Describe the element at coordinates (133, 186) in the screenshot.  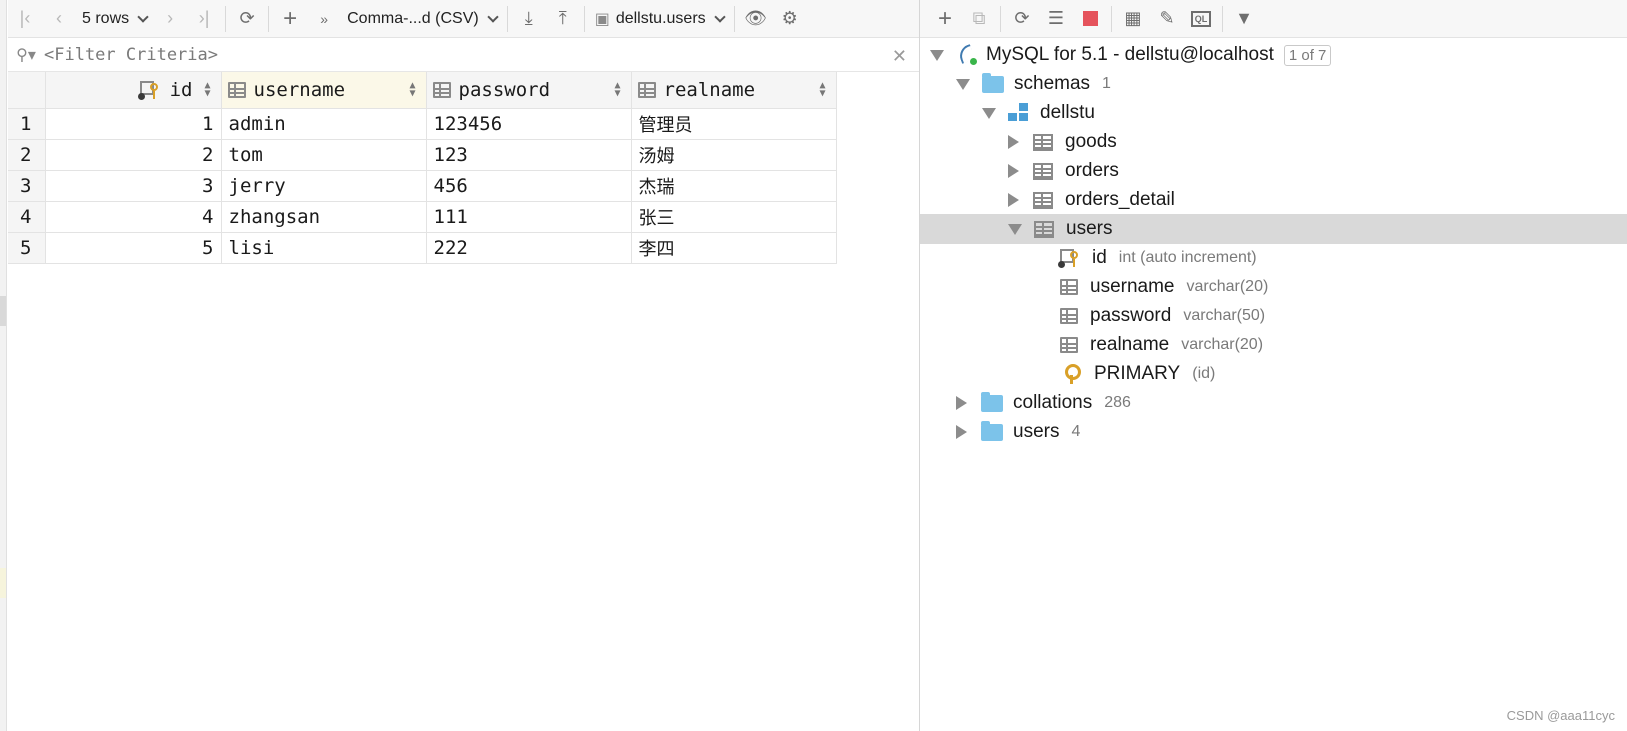
I see `cell-id: 3` at that location.